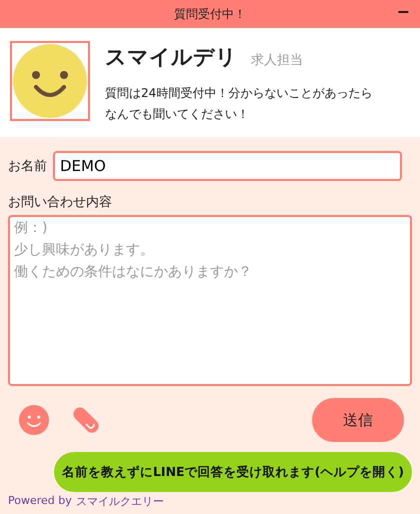 The width and height of the screenshot is (420, 514). I want to click on smiley-avatar-icon, so click(50, 81).